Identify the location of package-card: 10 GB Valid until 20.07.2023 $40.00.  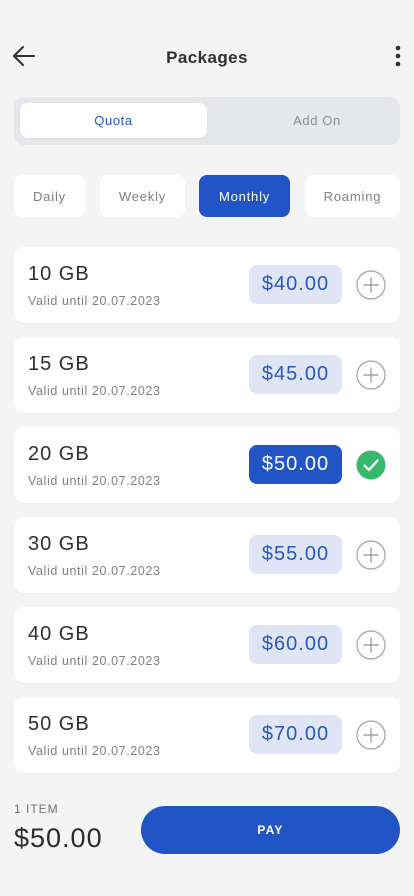
(207, 285).